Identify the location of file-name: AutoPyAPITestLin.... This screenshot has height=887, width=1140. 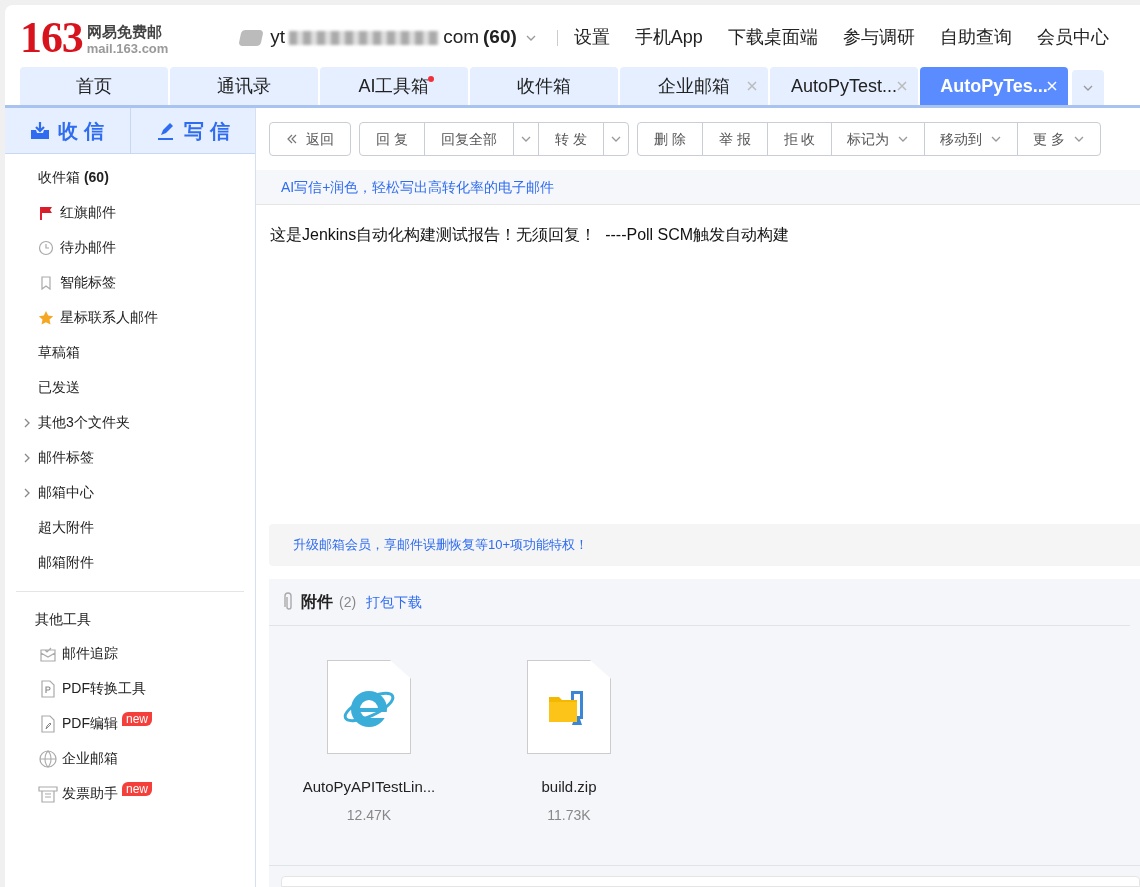
(369, 787).